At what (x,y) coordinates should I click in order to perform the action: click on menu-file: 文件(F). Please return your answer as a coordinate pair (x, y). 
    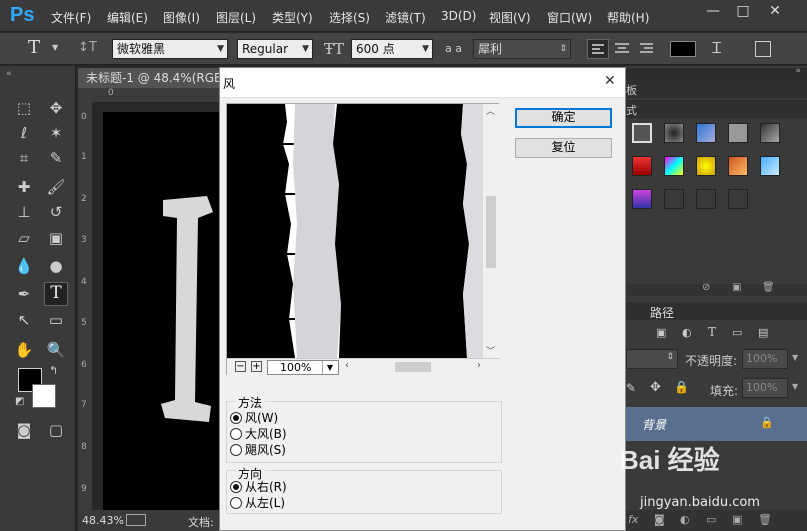
    Looking at the image, I should click on (71, 17).